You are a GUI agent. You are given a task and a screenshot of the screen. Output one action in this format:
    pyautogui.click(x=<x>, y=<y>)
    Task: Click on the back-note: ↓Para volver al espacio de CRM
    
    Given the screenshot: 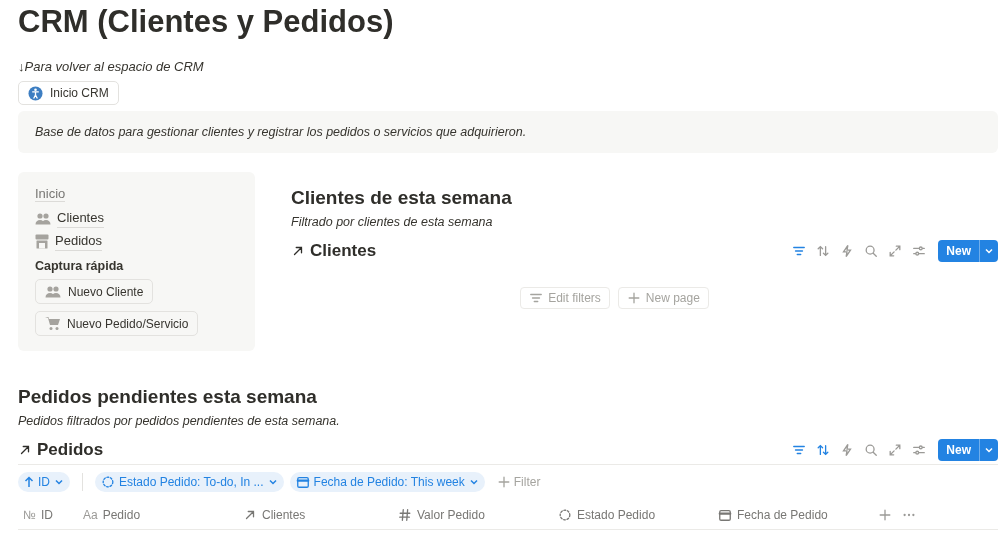 What is the action you would take?
    pyautogui.click(x=111, y=67)
    